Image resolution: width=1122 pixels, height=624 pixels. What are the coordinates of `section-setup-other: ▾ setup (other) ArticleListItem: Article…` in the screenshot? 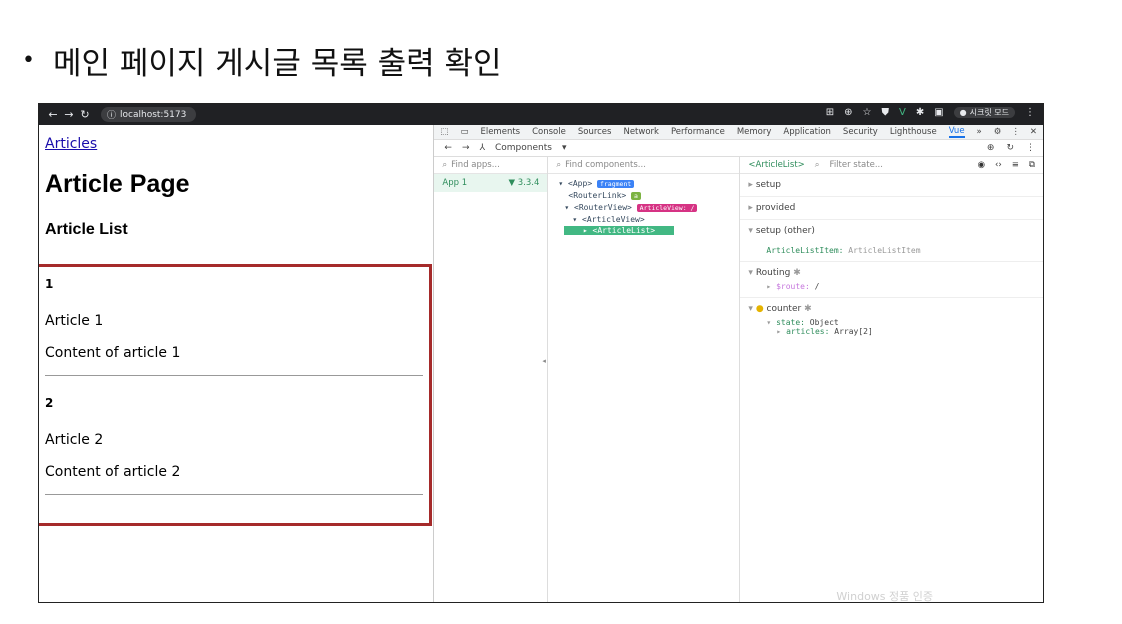 It's located at (891, 241).